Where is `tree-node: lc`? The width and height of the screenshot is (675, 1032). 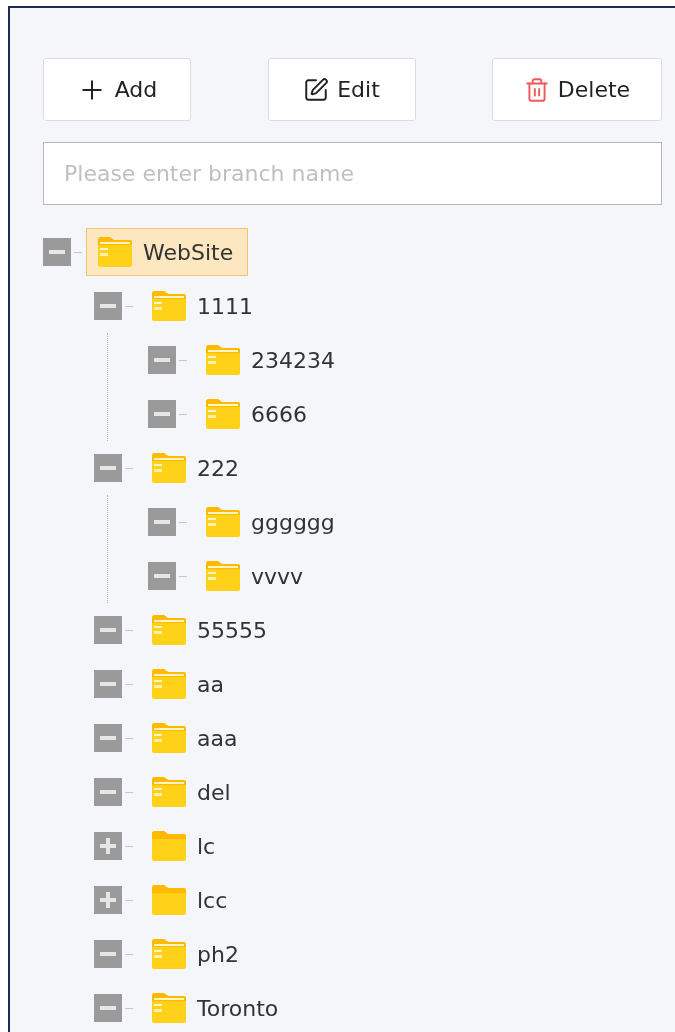
tree-node: lc is located at coordinates (185, 846).